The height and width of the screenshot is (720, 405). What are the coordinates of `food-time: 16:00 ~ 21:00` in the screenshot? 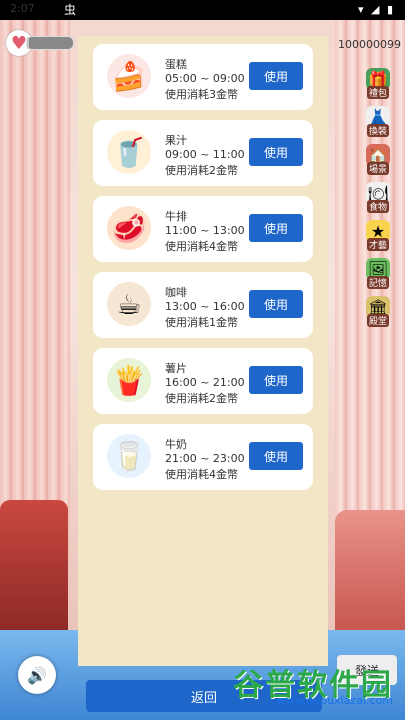 It's located at (205, 382).